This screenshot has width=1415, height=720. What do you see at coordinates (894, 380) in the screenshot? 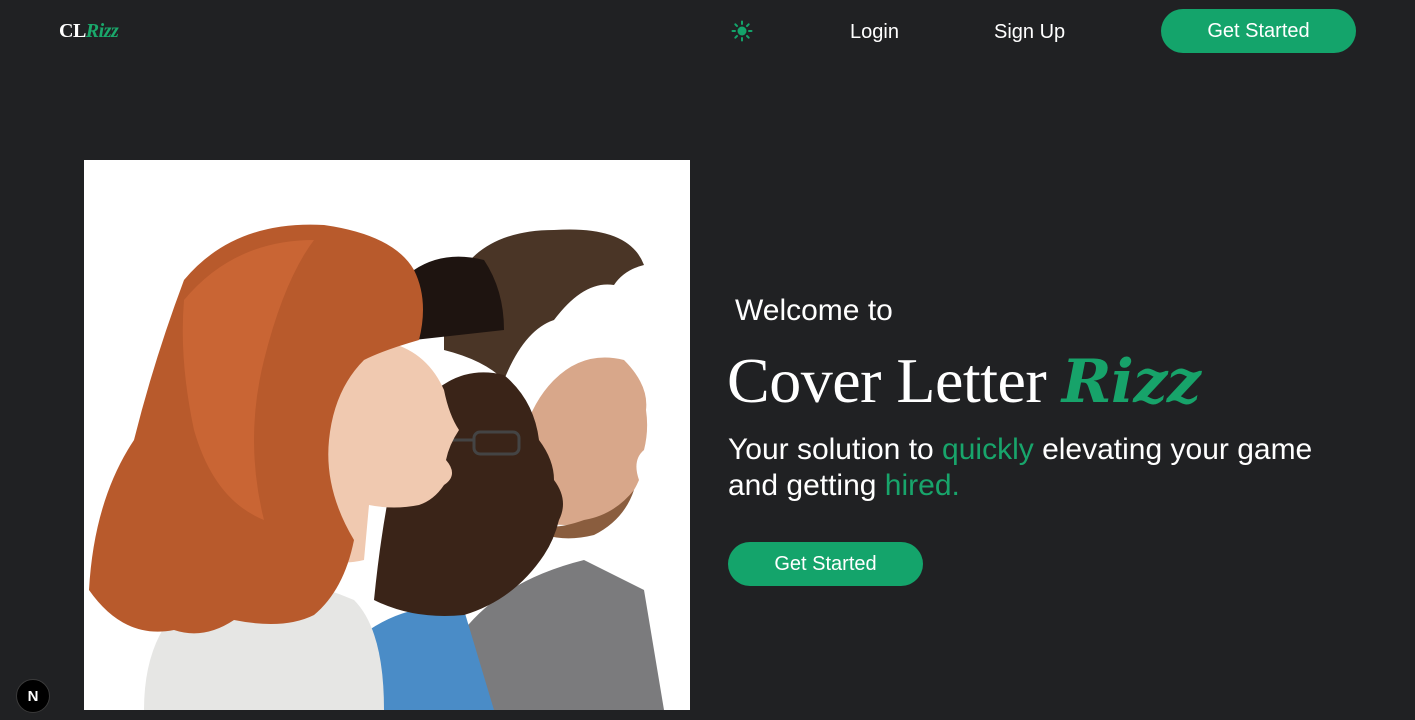
I see `headline-main: Cover Letter` at bounding box center [894, 380].